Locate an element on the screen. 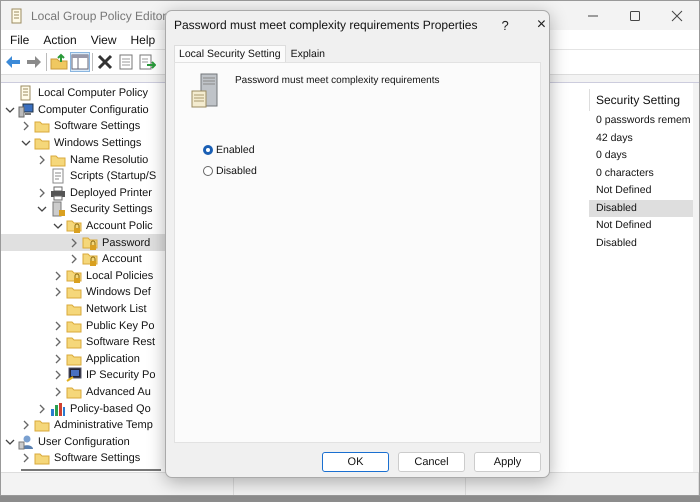  dialog-button: OK is located at coordinates (355, 462).